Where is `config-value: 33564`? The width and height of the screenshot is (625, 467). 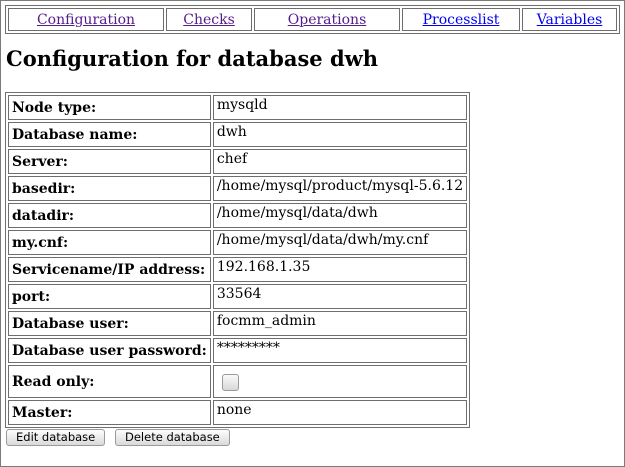
config-value: 33564 is located at coordinates (340, 296).